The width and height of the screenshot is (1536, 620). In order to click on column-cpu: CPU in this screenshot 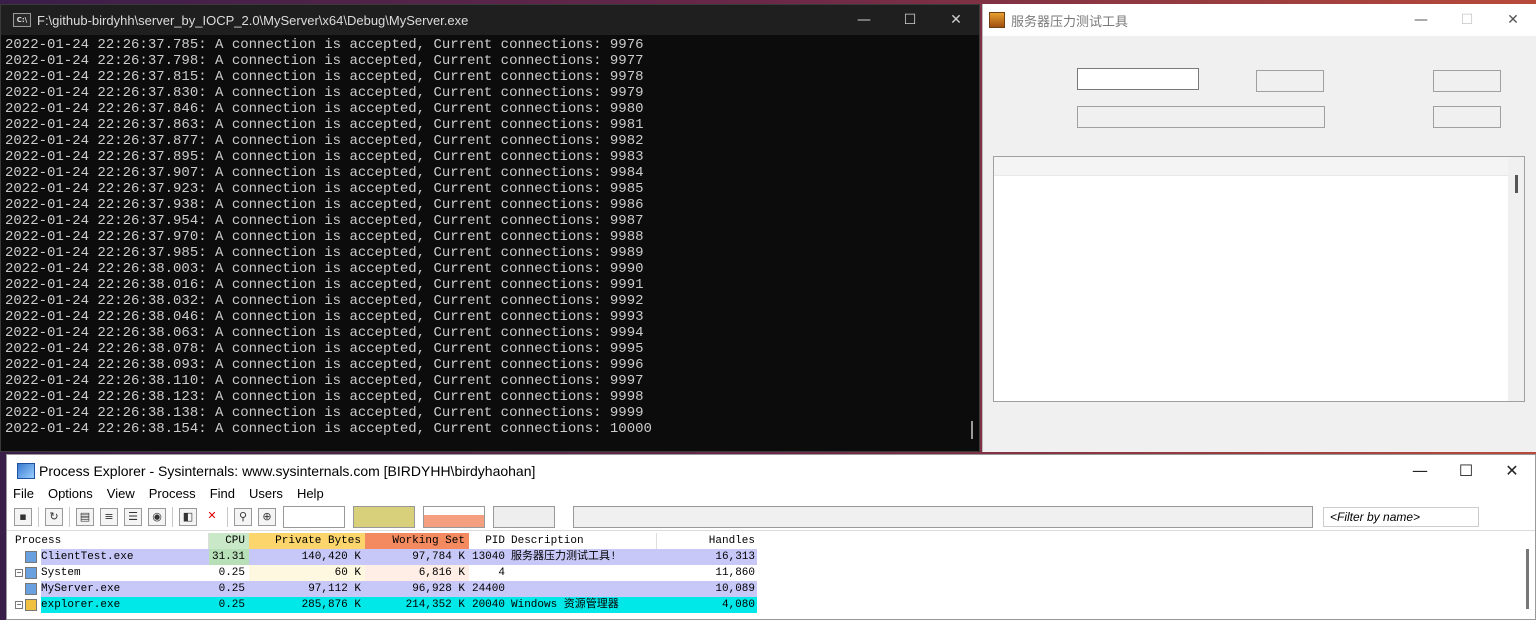, I will do `click(229, 541)`.